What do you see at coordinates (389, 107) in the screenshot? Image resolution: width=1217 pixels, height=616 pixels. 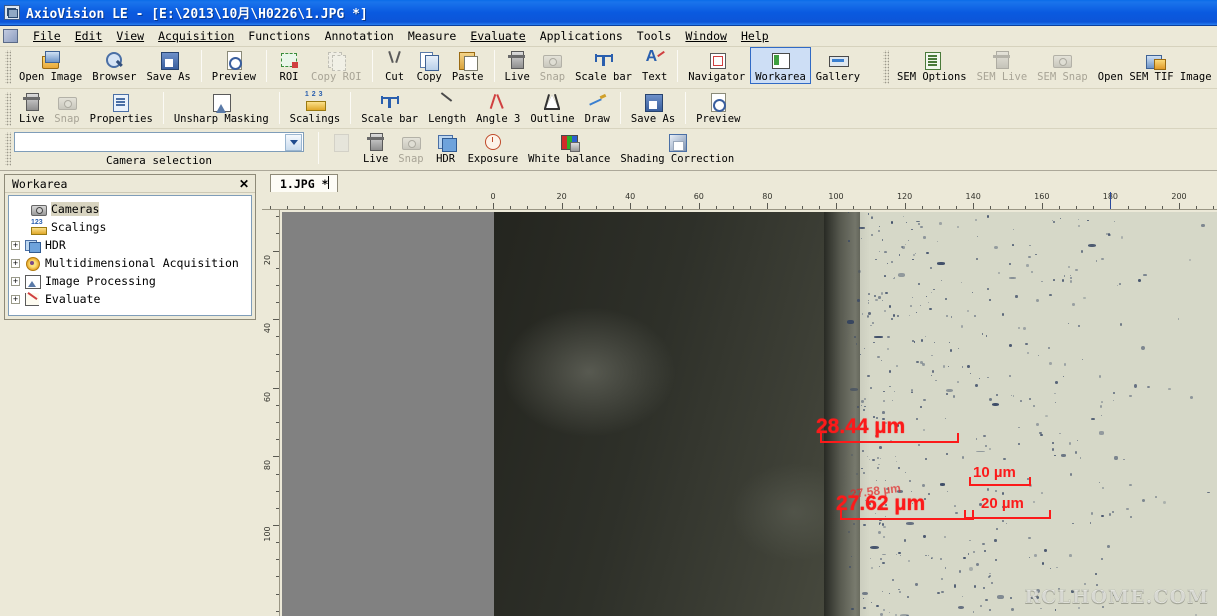 I see `toolbar2-button-scale-bar: Scale bar` at bounding box center [389, 107].